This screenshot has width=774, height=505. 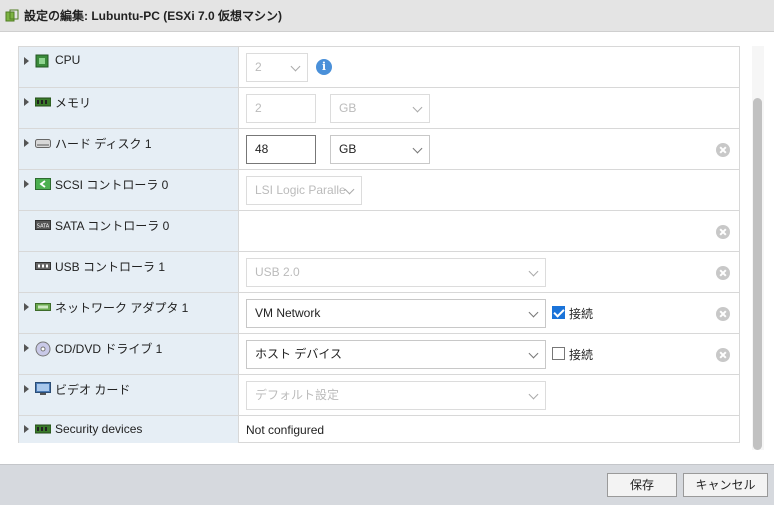 I want to click on security-status: Not configured, so click(x=285, y=430).